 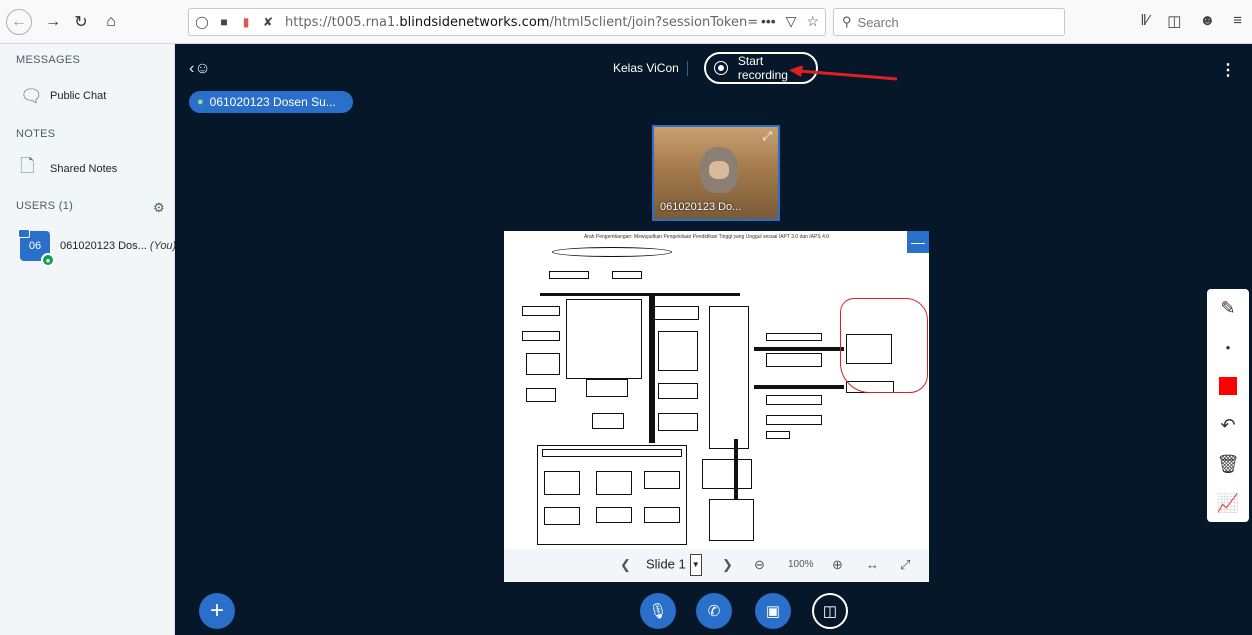 I want to click on fit-width-icon: ↔, so click(x=872, y=564).